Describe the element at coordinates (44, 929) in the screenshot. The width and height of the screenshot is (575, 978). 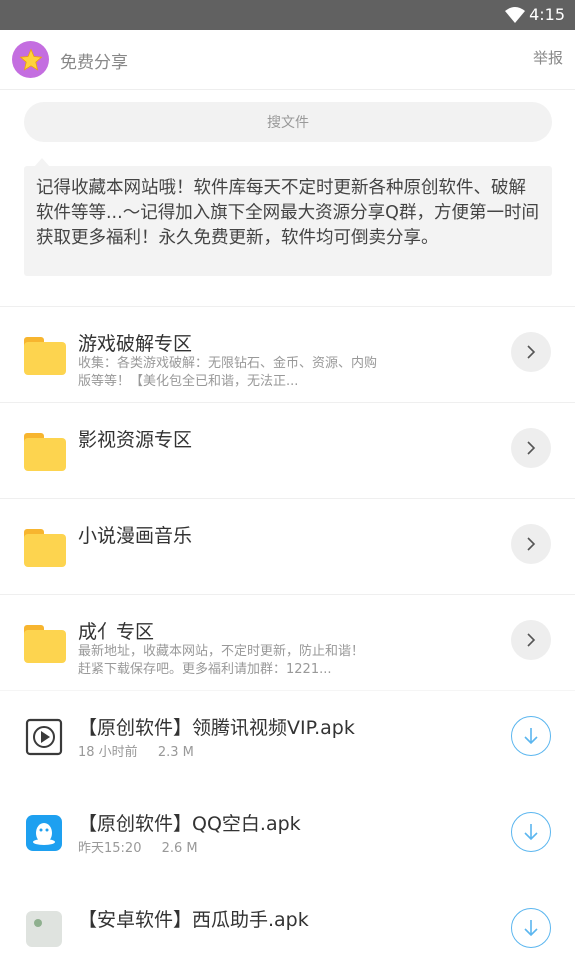
I see `app-icon` at that location.